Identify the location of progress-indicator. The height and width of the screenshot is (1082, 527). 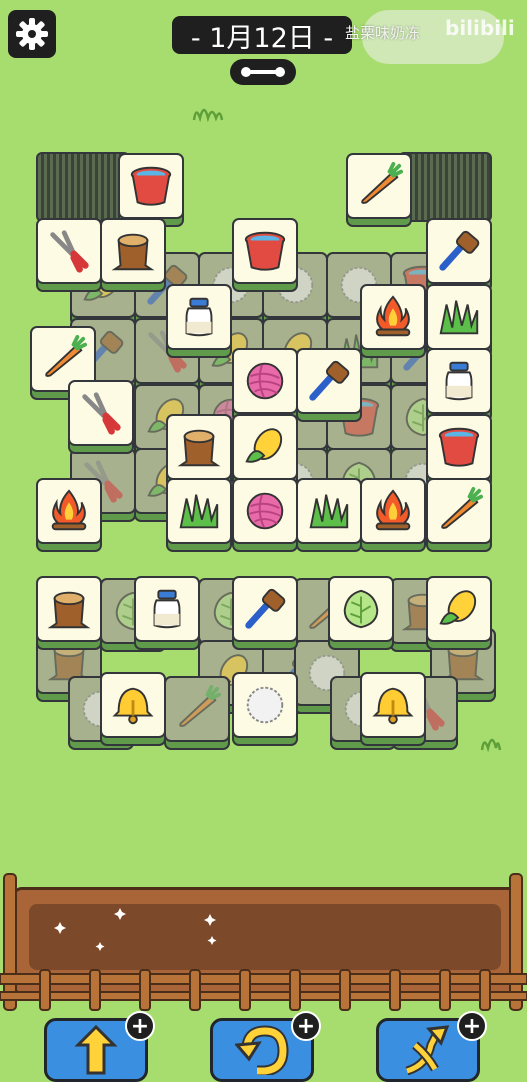
(263, 72).